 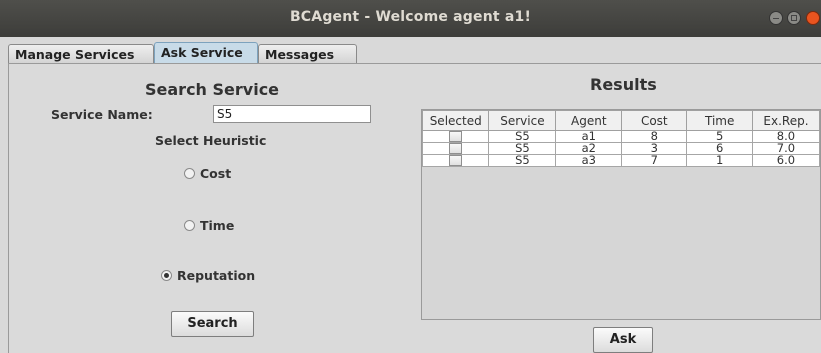 I want to click on service-name-input, so click(x=292, y=114).